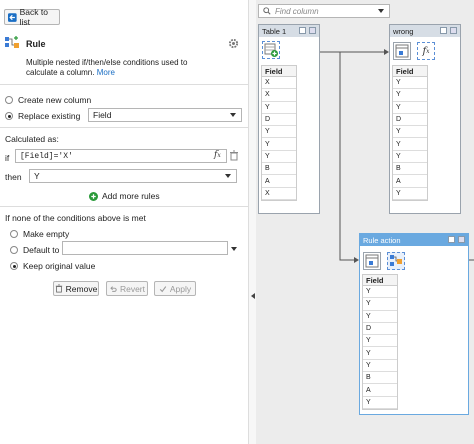  Describe the element at coordinates (46, 234) in the screenshot. I see `make-empty-label: Make empty` at that location.